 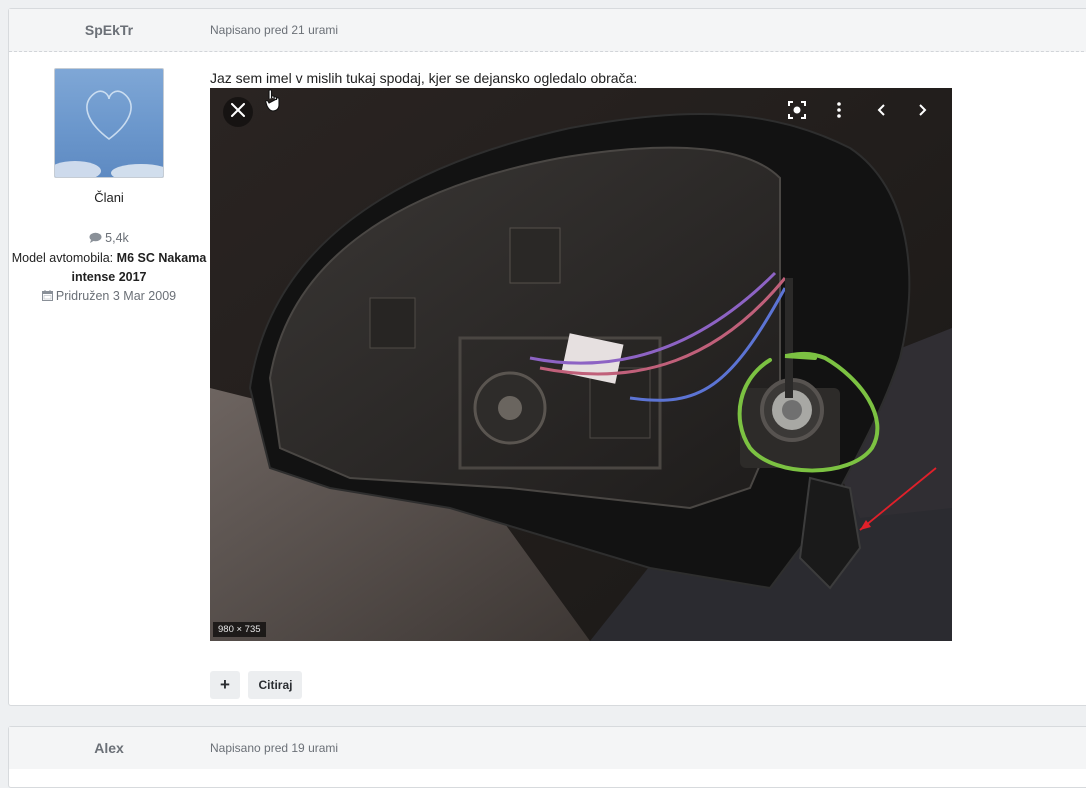 I want to click on lens-search-icon, so click(x=797, y=112).